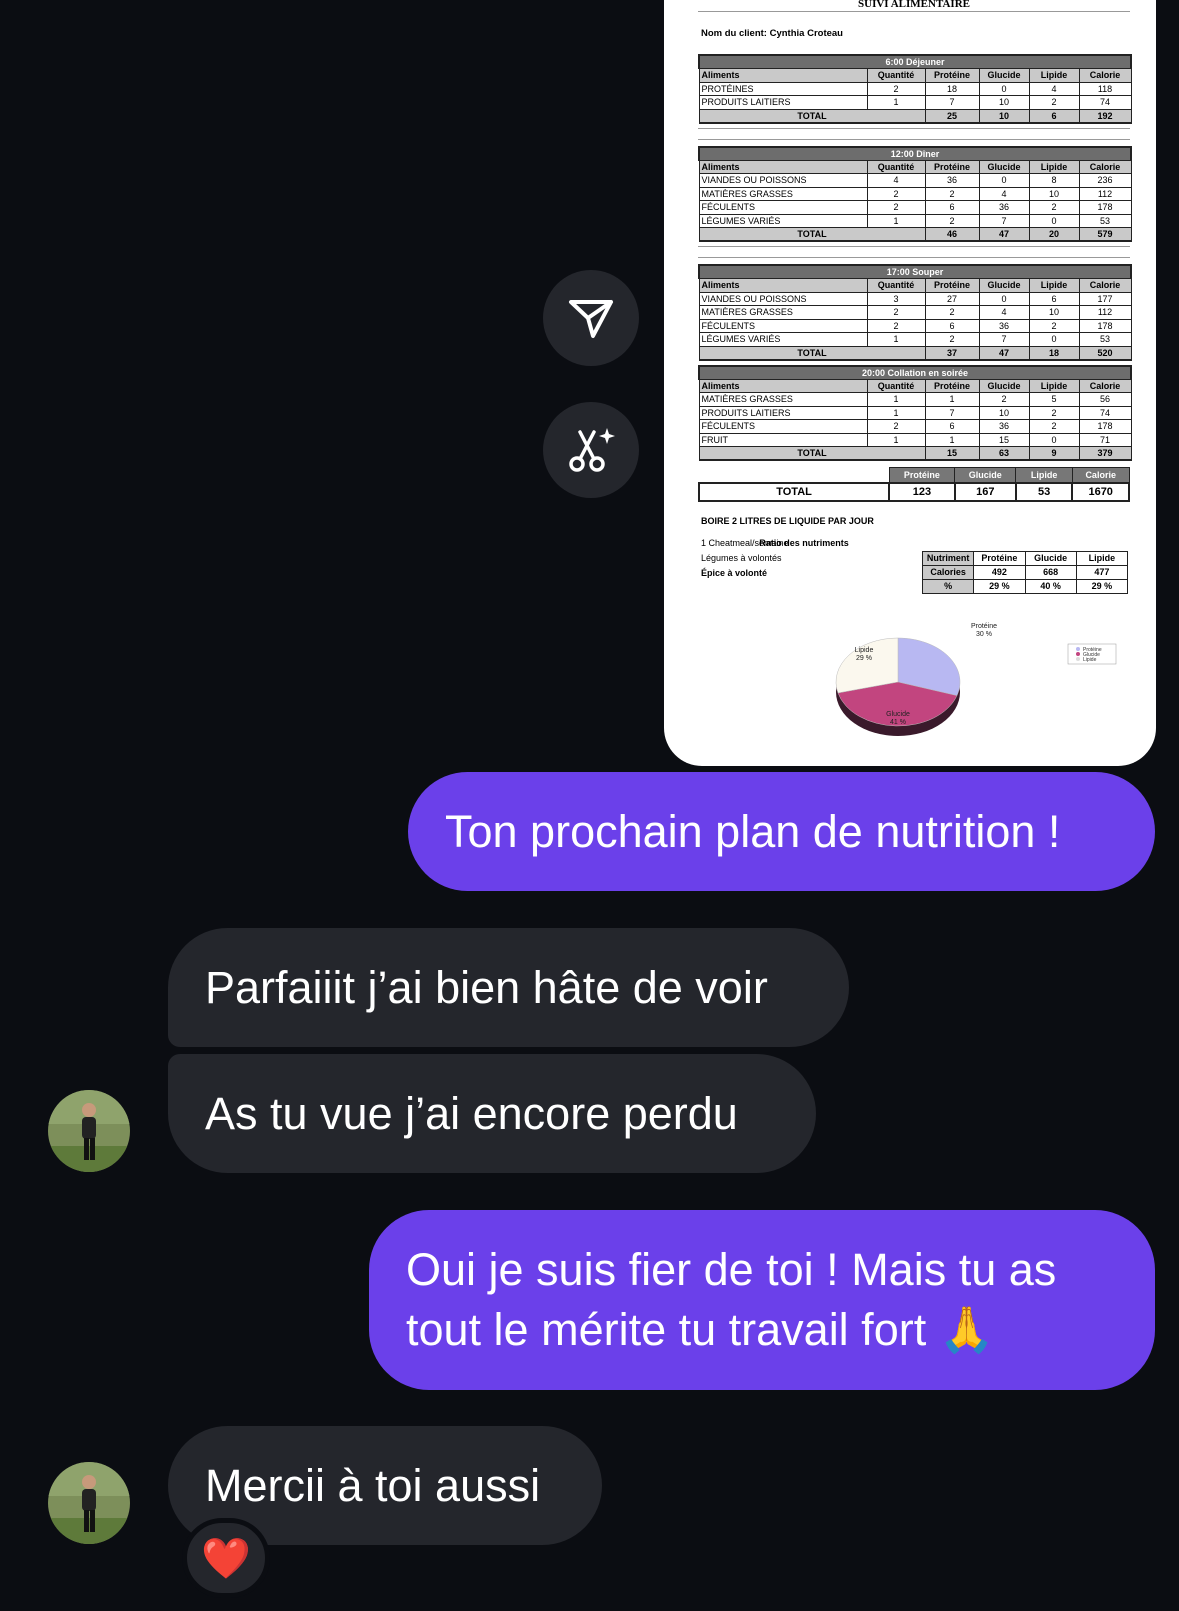 The width and height of the screenshot is (1179, 1611). I want to click on ratio-cell: Lipide, so click(1102, 558).